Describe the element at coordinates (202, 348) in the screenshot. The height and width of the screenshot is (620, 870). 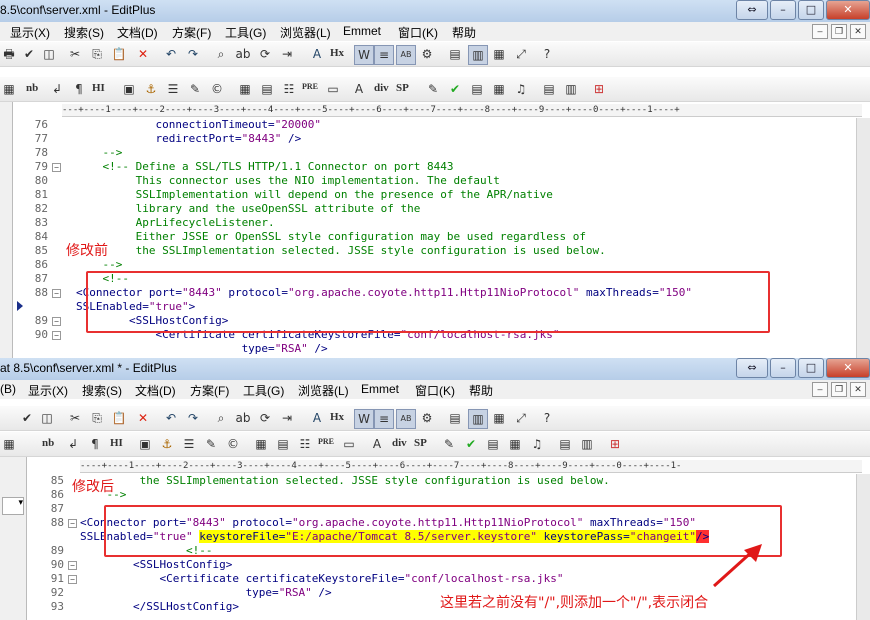
I see `code-line: type="RSA" />` at that location.